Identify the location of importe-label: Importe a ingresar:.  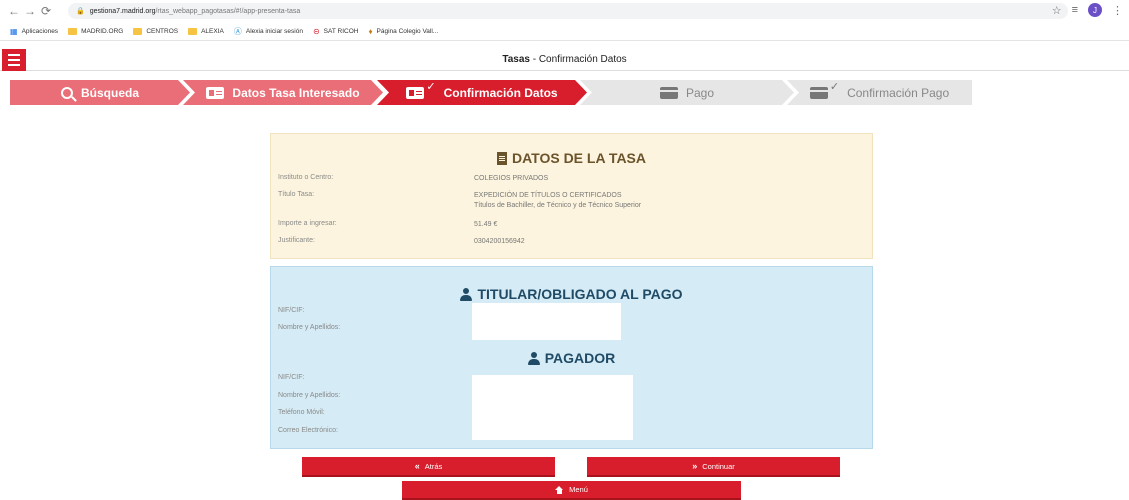
(307, 223).